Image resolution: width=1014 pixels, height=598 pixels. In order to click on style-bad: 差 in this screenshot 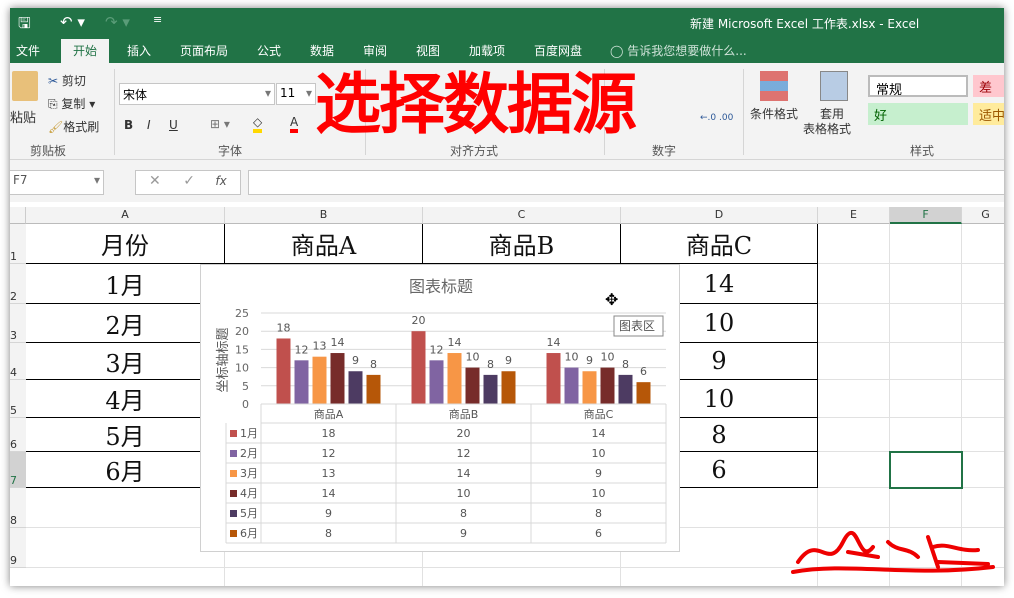, I will do `click(988, 86)`.